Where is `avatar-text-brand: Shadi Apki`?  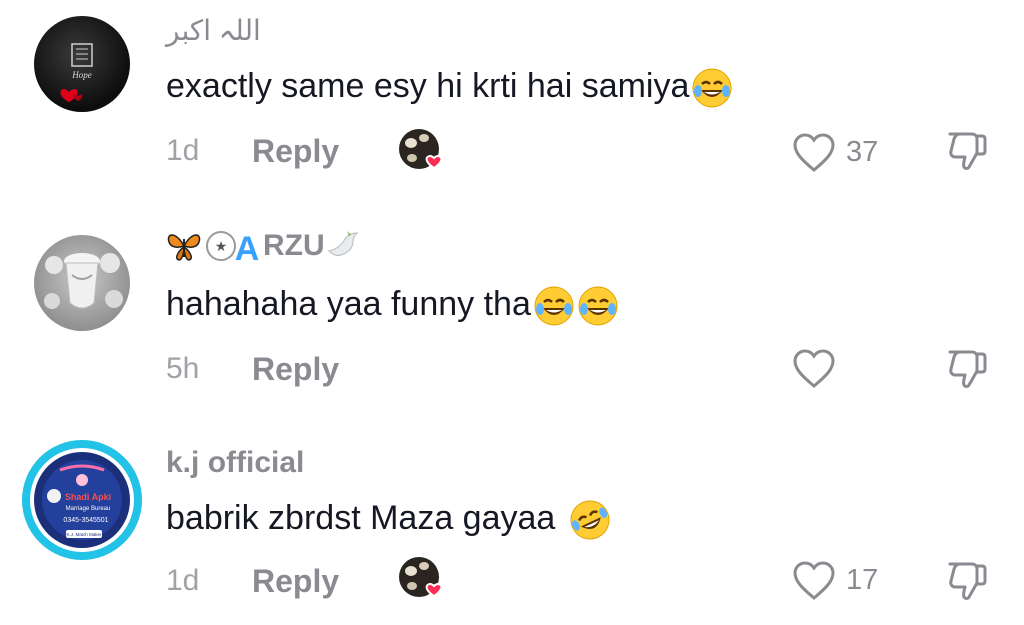
avatar-text-brand: Shadi Apki is located at coordinates (88, 497).